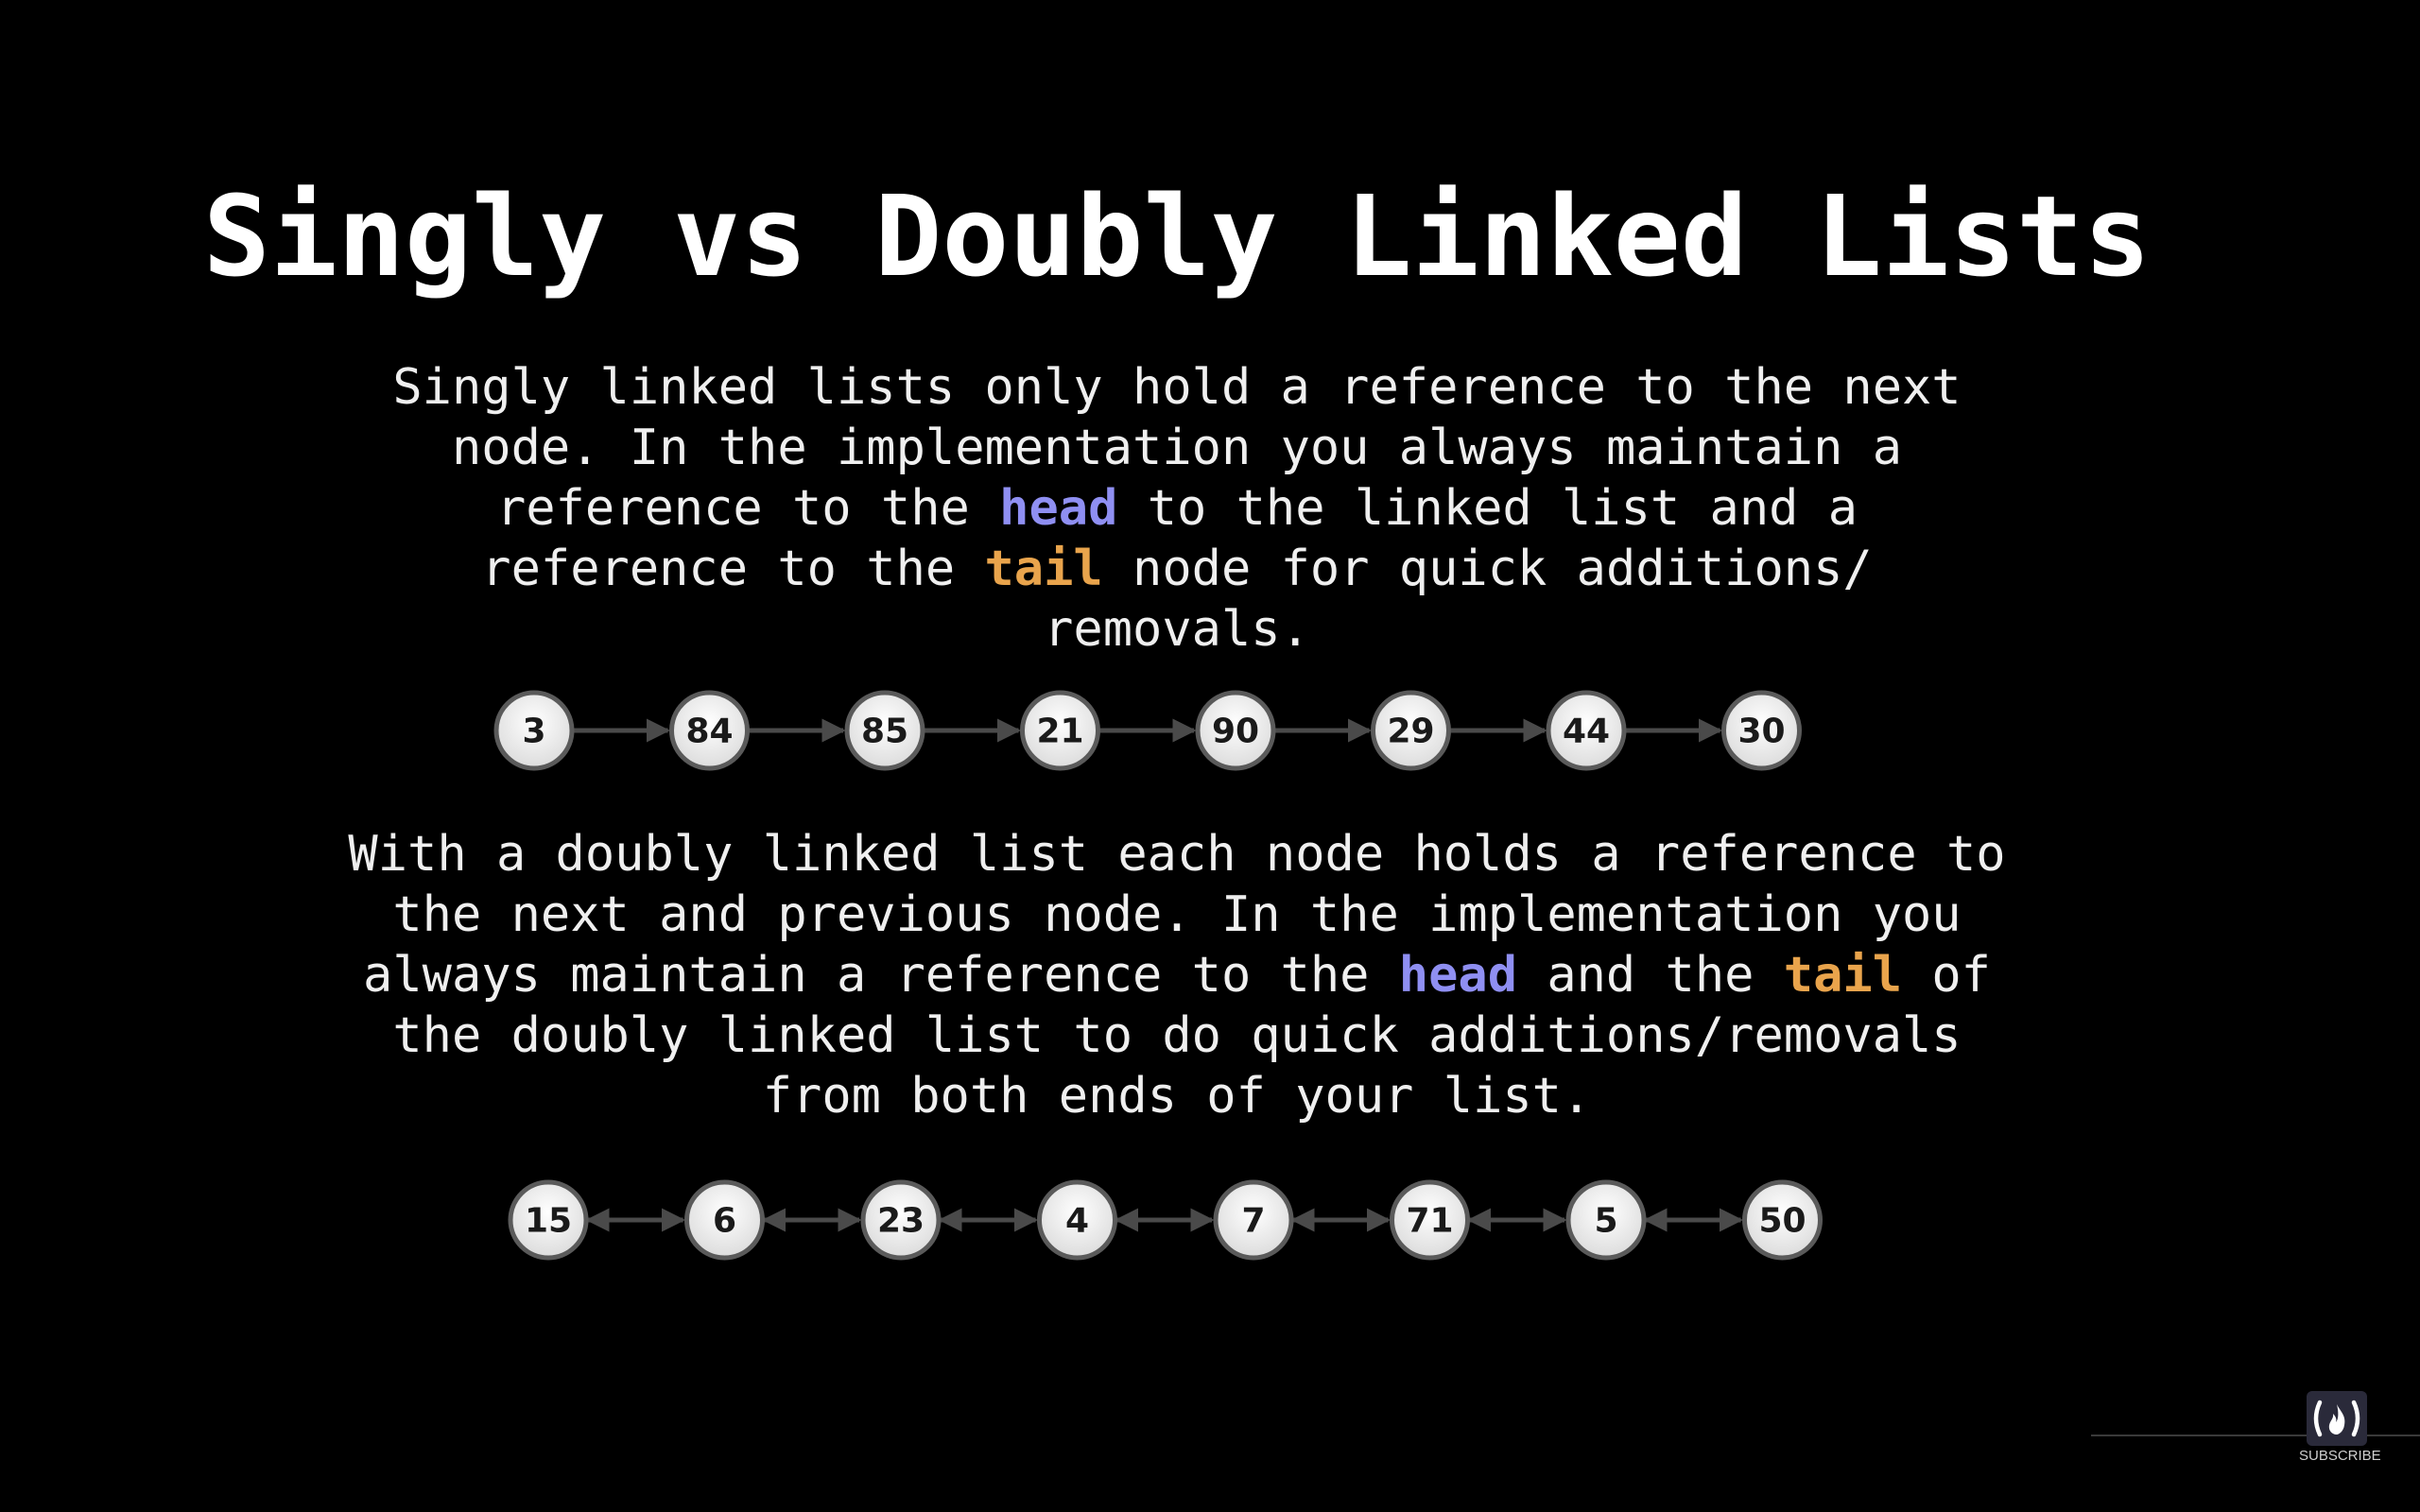 This screenshot has width=2420, height=1512. I want to click on node-value: 90, so click(1235, 732).